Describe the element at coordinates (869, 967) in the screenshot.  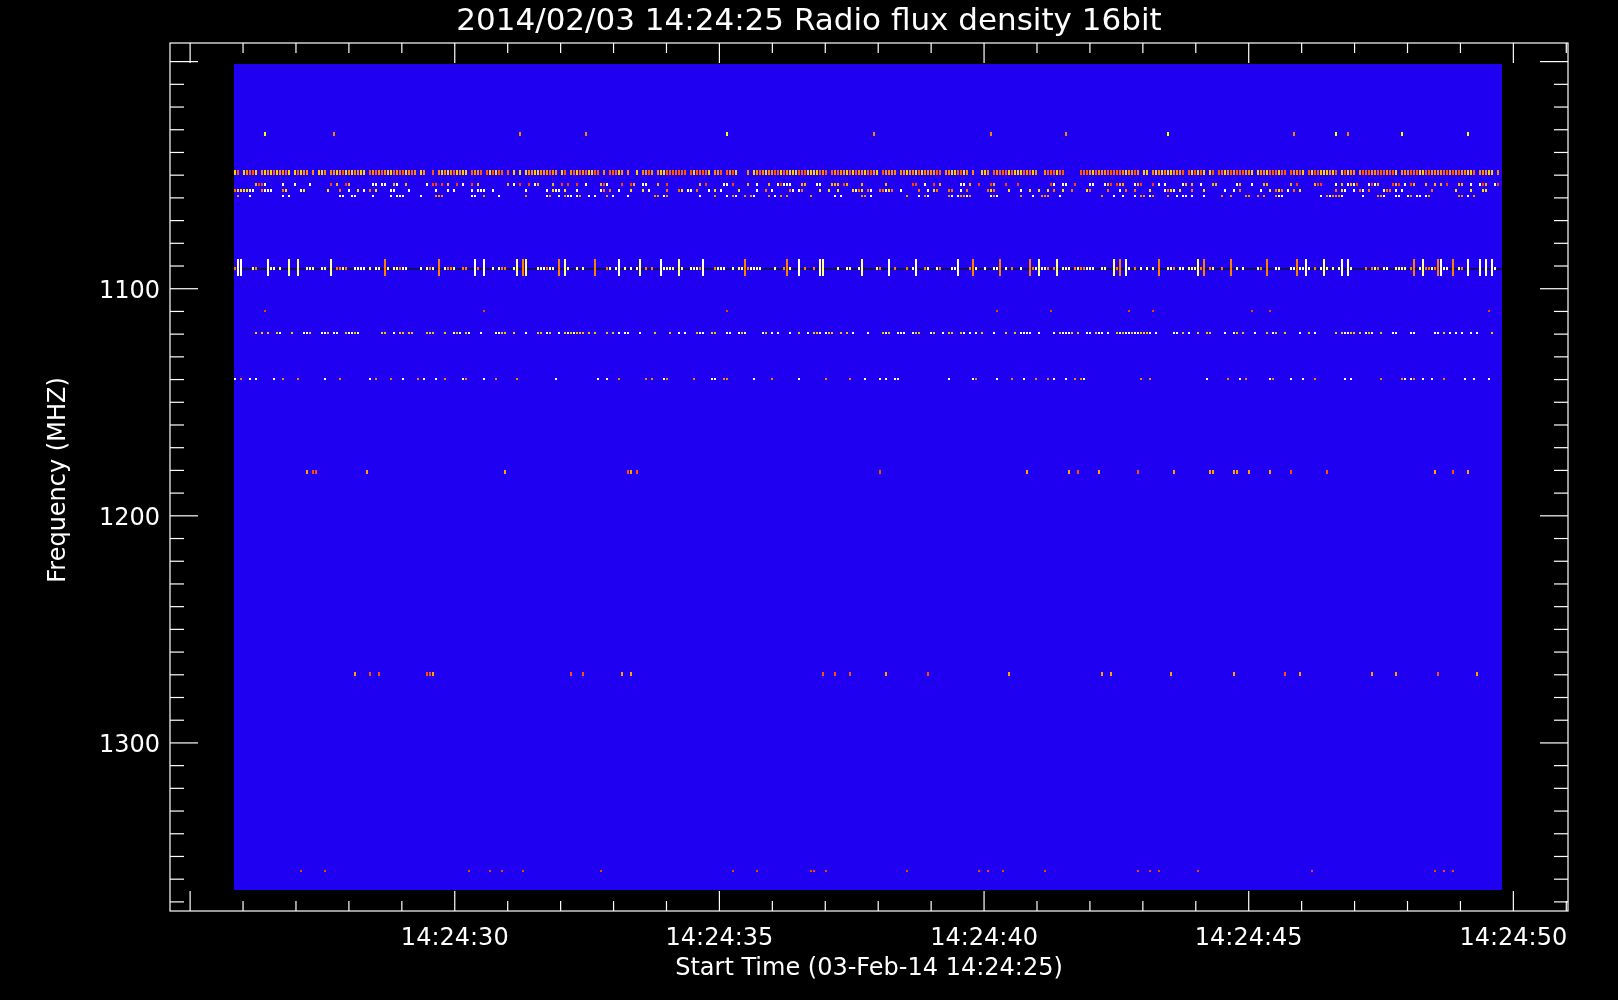
I see `x-axis-label: Start Time (03-Feb-14 14:24:25)` at that location.